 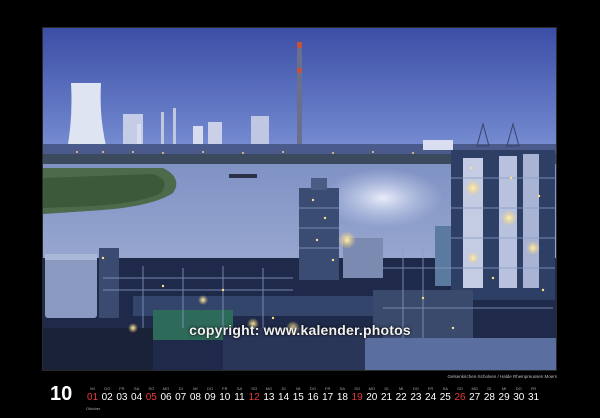 What do you see at coordinates (92, 397) in the screenshot?
I see `day-number: 01` at bounding box center [92, 397].